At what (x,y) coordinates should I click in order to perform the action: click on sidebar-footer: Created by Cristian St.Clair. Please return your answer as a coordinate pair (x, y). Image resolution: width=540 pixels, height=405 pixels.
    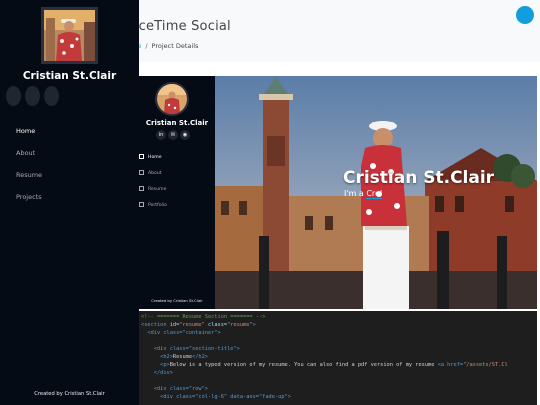
    Looking at the image, I should click on (69, 394).